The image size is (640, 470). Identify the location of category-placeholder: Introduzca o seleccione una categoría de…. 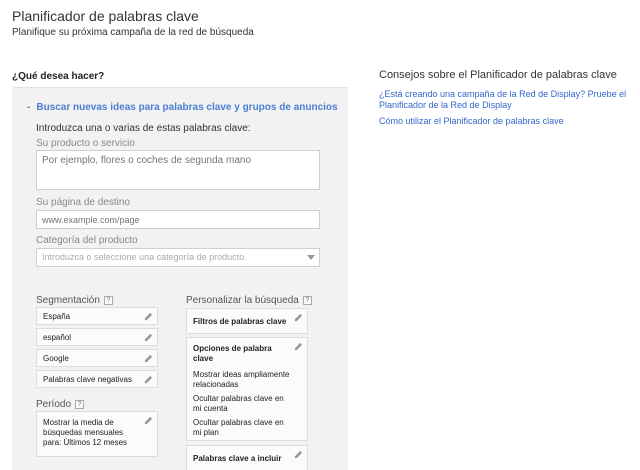
(144, 257).